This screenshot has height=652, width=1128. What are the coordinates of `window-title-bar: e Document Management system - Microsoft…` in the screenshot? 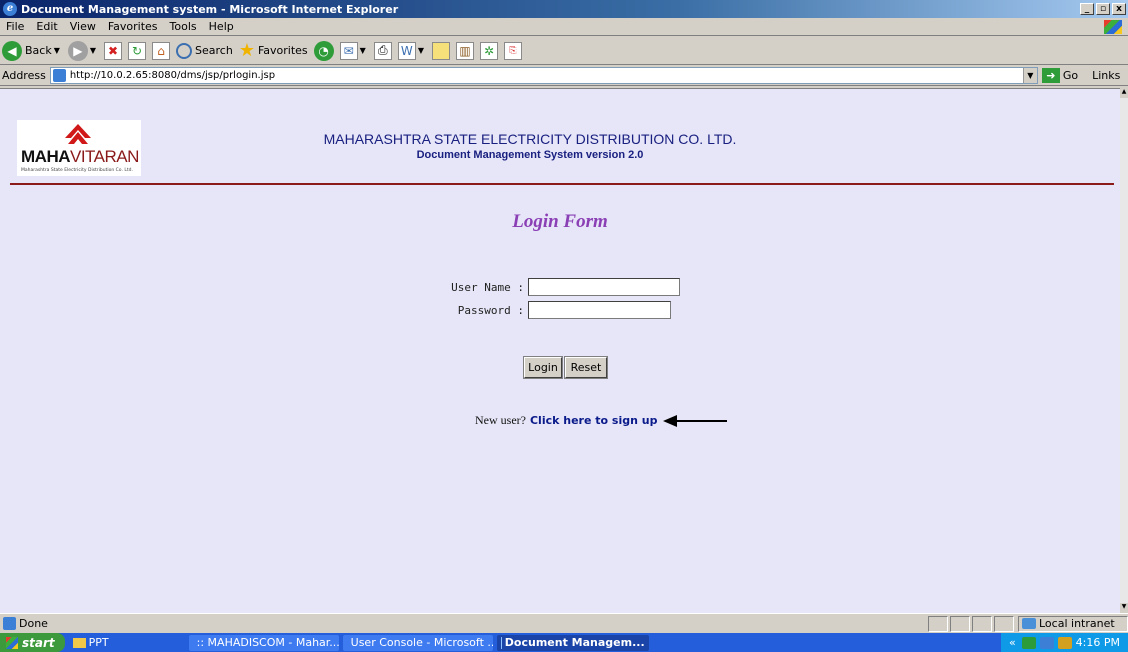 It's located at (564, 9).